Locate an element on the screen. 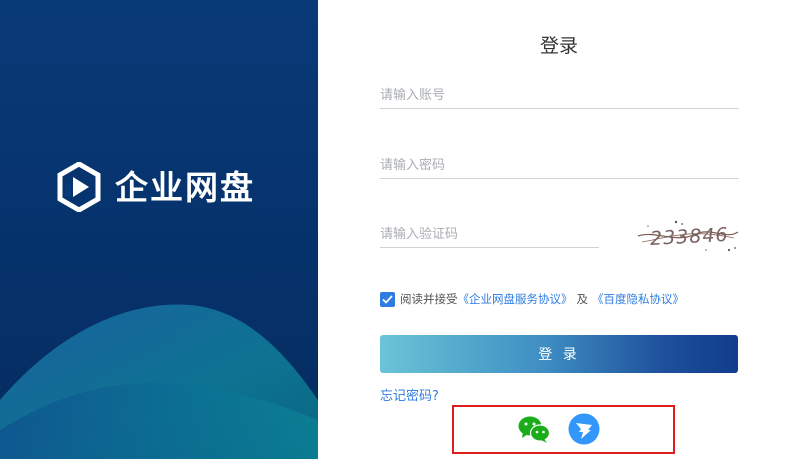 The image size is (799, 459). wechat-icon is located at coordinates (534, 429).